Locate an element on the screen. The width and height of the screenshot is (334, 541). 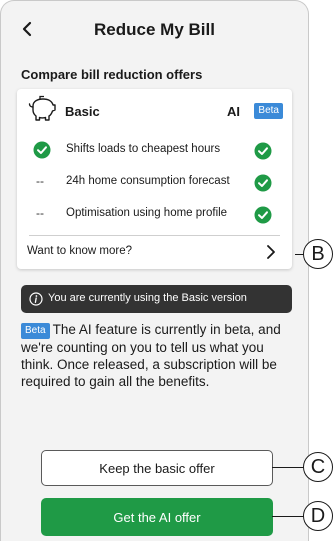
know-more-link: Want to know more? is located at coordinates (154, 252).